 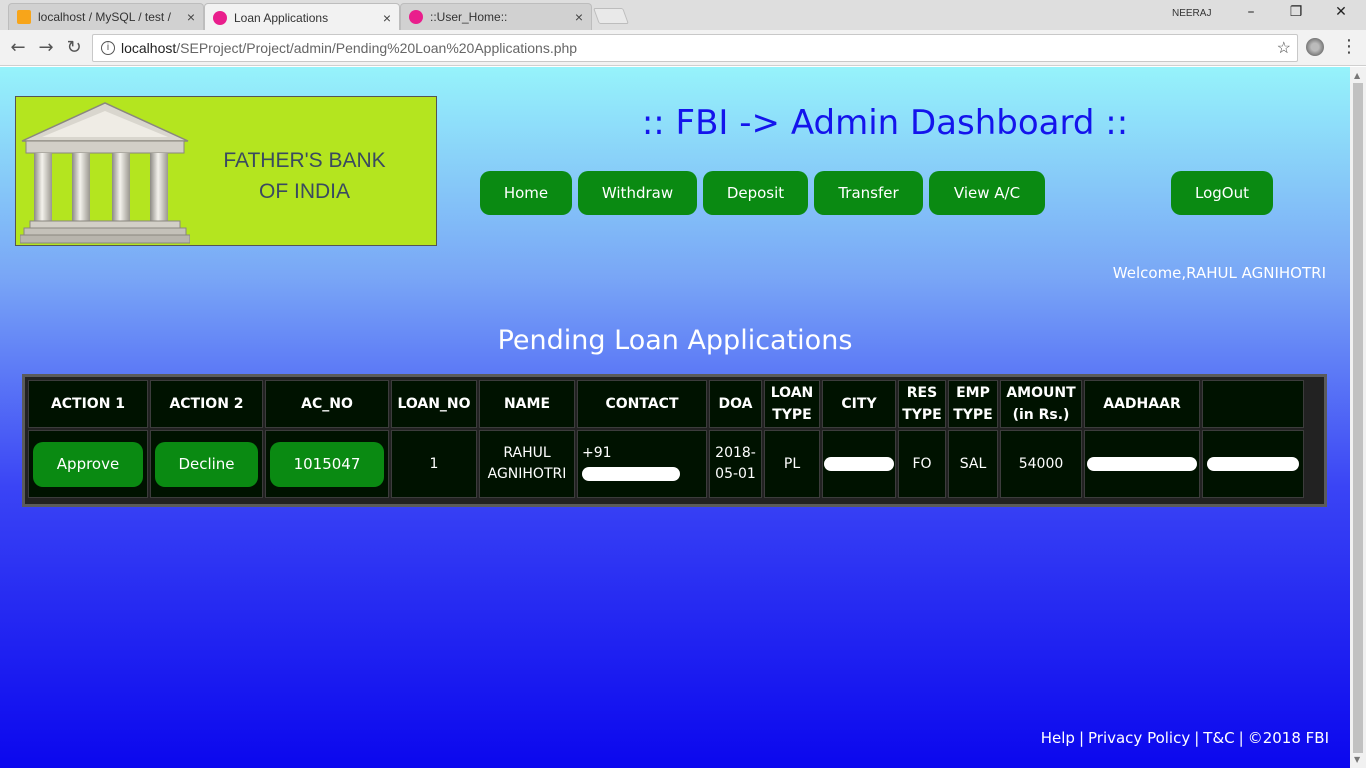 I want to click on col-header: ACTION 1, so click(x=88, y=404).